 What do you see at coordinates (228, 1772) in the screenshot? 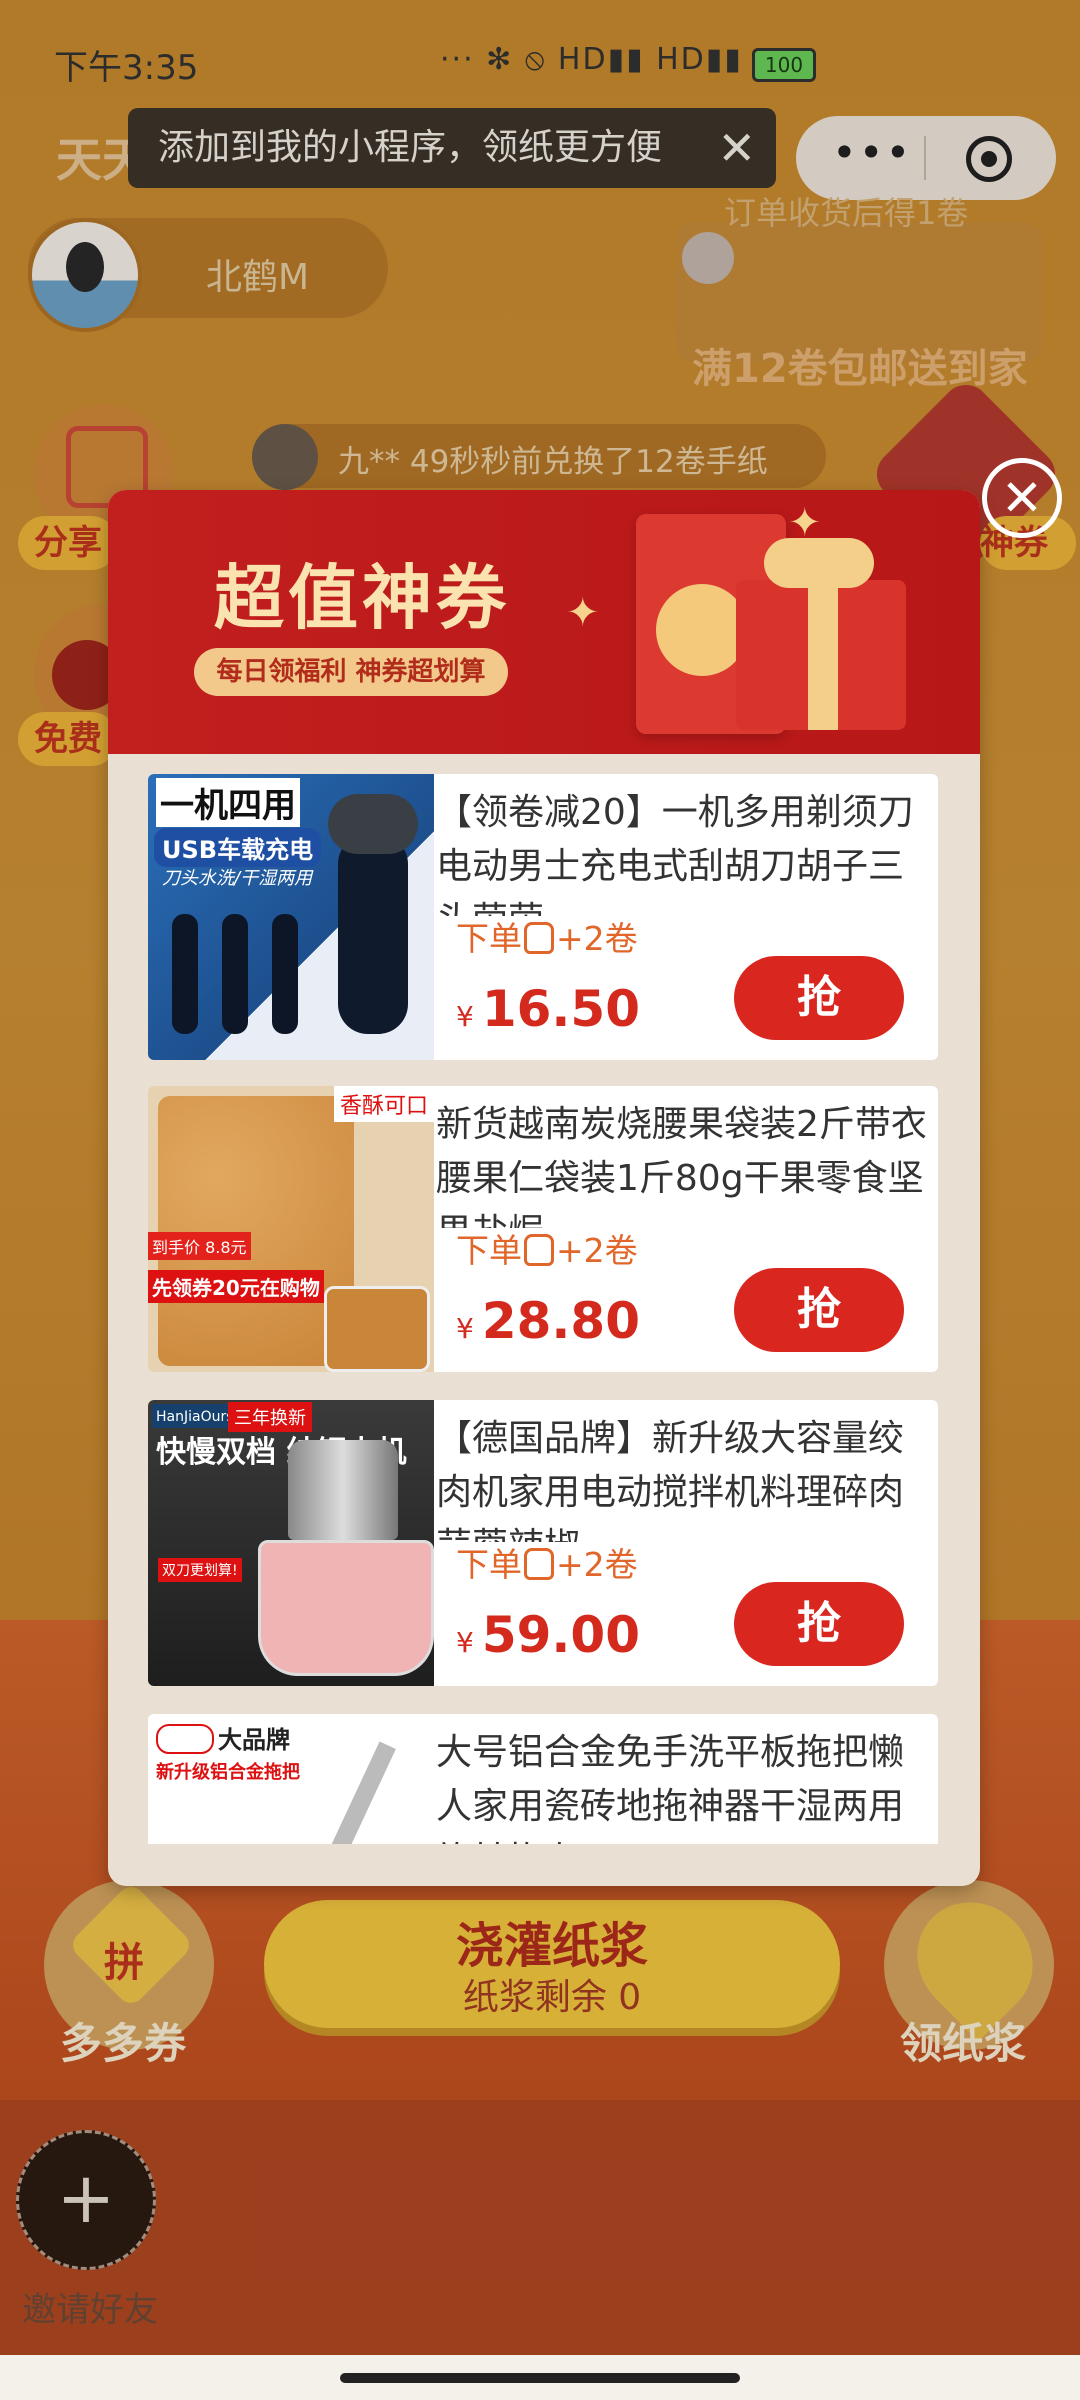
I see `thumb-subtitle: 新升级铝合金拖把` at bounding box center [228, 1772].